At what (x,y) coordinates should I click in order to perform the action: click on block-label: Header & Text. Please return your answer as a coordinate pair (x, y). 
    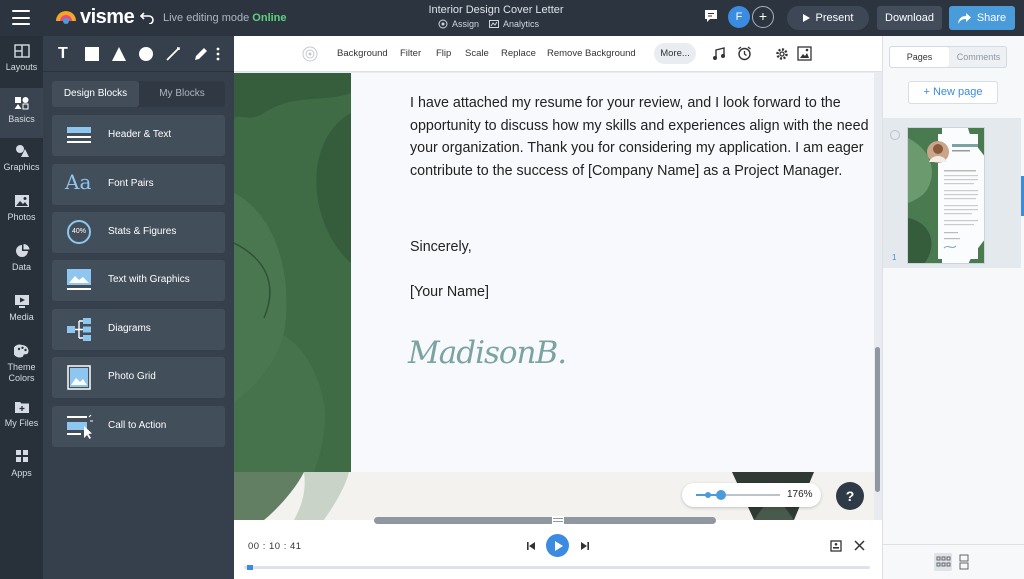
    Looking at the image, I should click on (140, 134).